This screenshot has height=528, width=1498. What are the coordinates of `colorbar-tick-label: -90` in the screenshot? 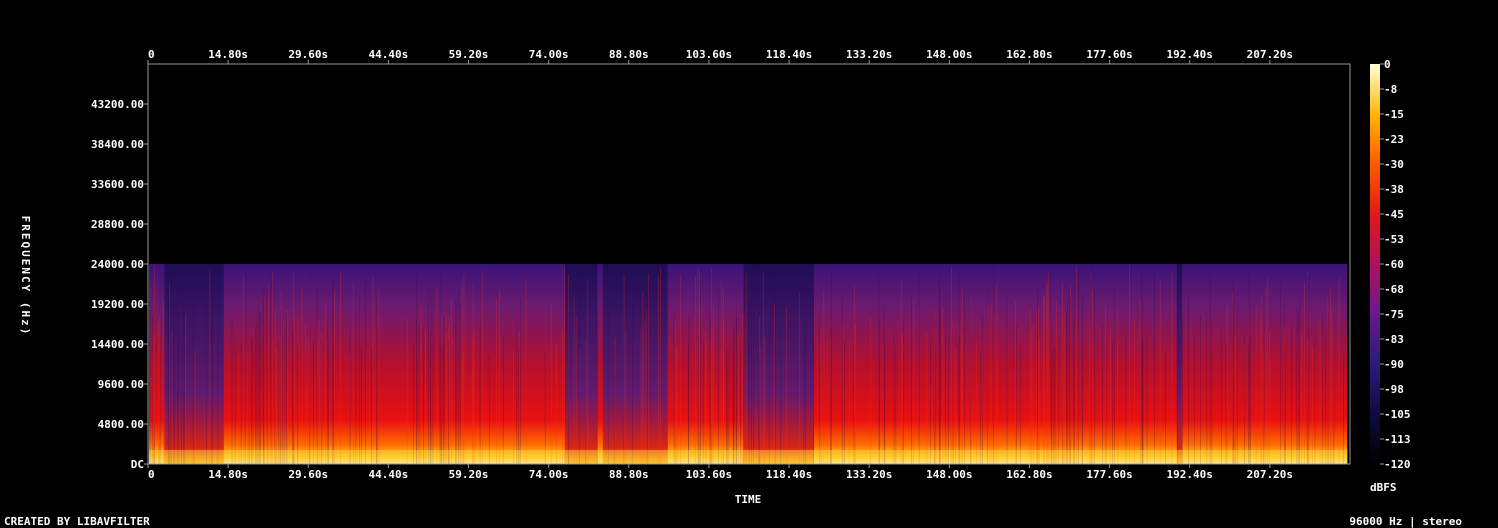 It's located at (1394, 364).